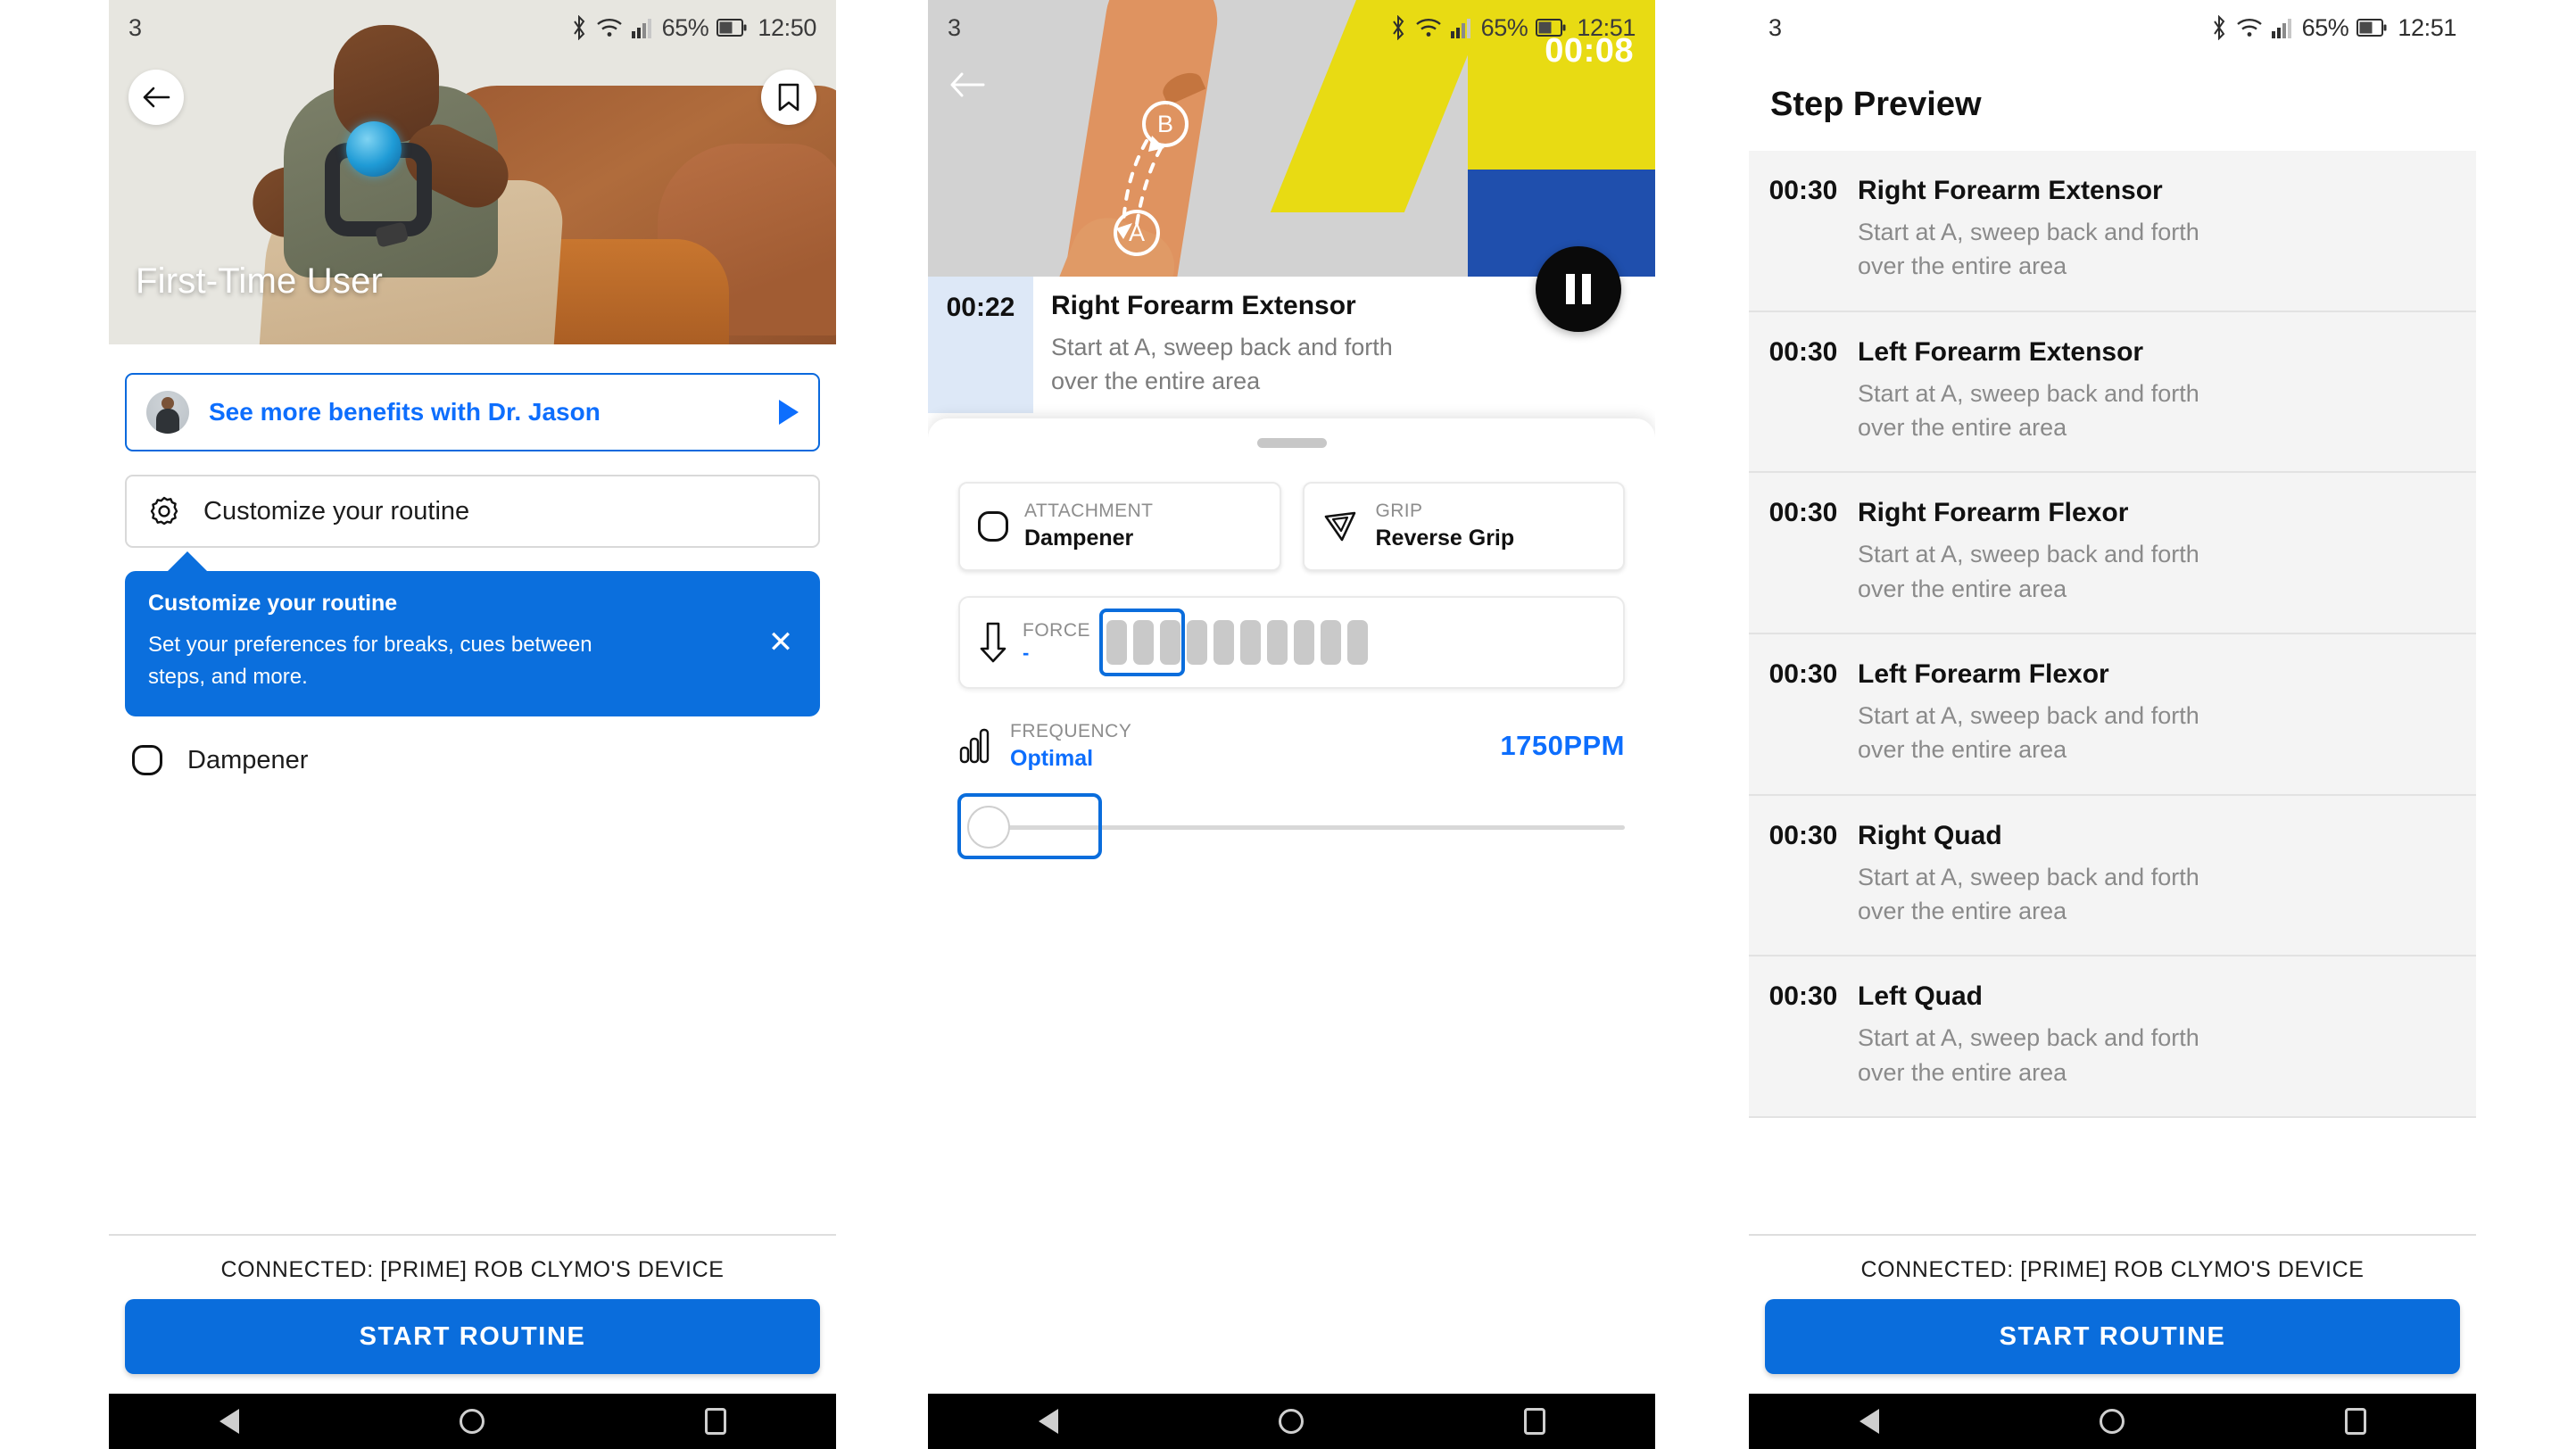 Image resolution: width=2576 pixels, height=1449 pixels. Describe the element at coordinates (1930, 835) in the screenshot. I see `step-title: Right Quad` at that location.